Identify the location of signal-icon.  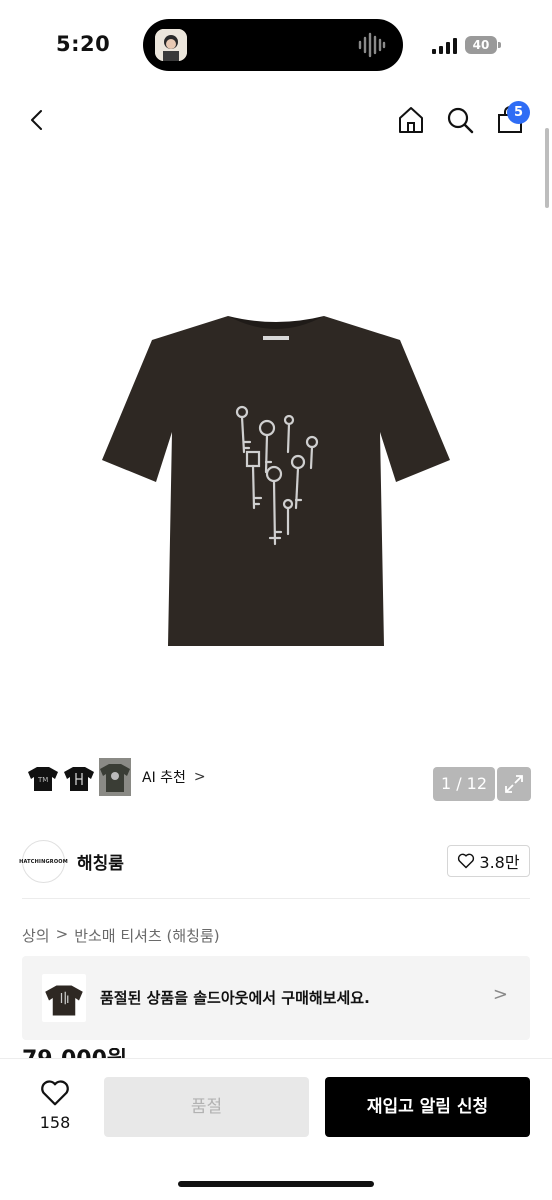
(445, 46).